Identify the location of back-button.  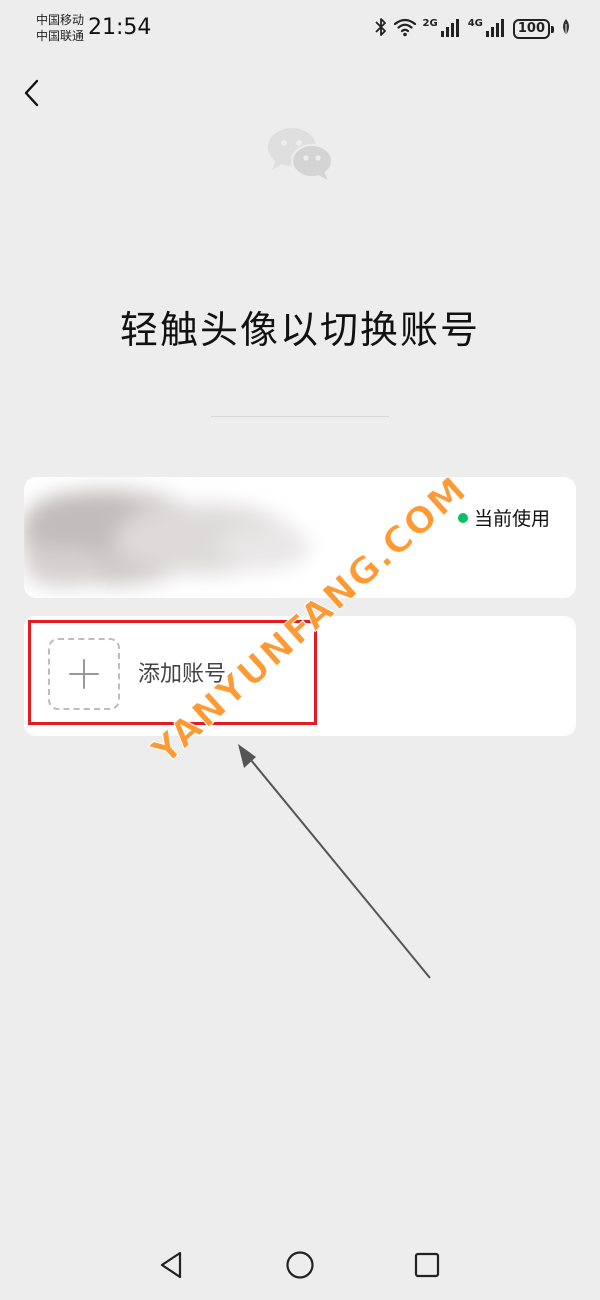
(31, 93).